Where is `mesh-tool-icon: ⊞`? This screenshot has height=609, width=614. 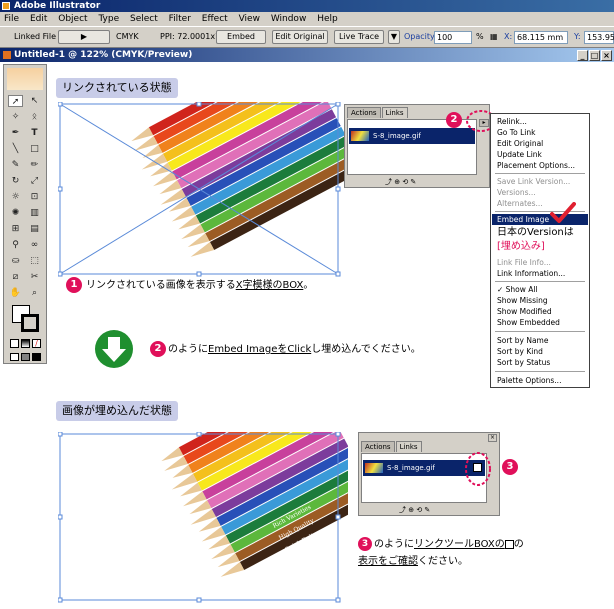 mesh-tool-icon: ⊞ is located at coordinates (15, 229).